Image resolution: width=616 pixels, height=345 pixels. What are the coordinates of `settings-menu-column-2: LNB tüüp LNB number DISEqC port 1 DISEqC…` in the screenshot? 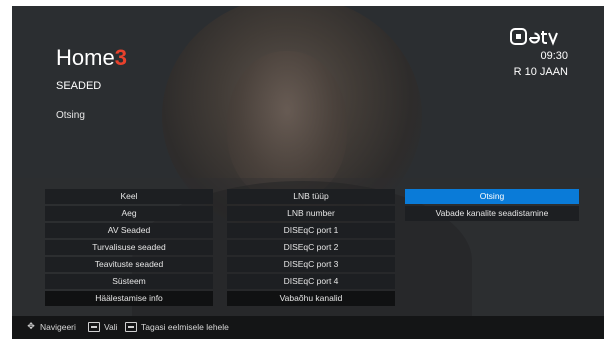 It's located at (311, 248).